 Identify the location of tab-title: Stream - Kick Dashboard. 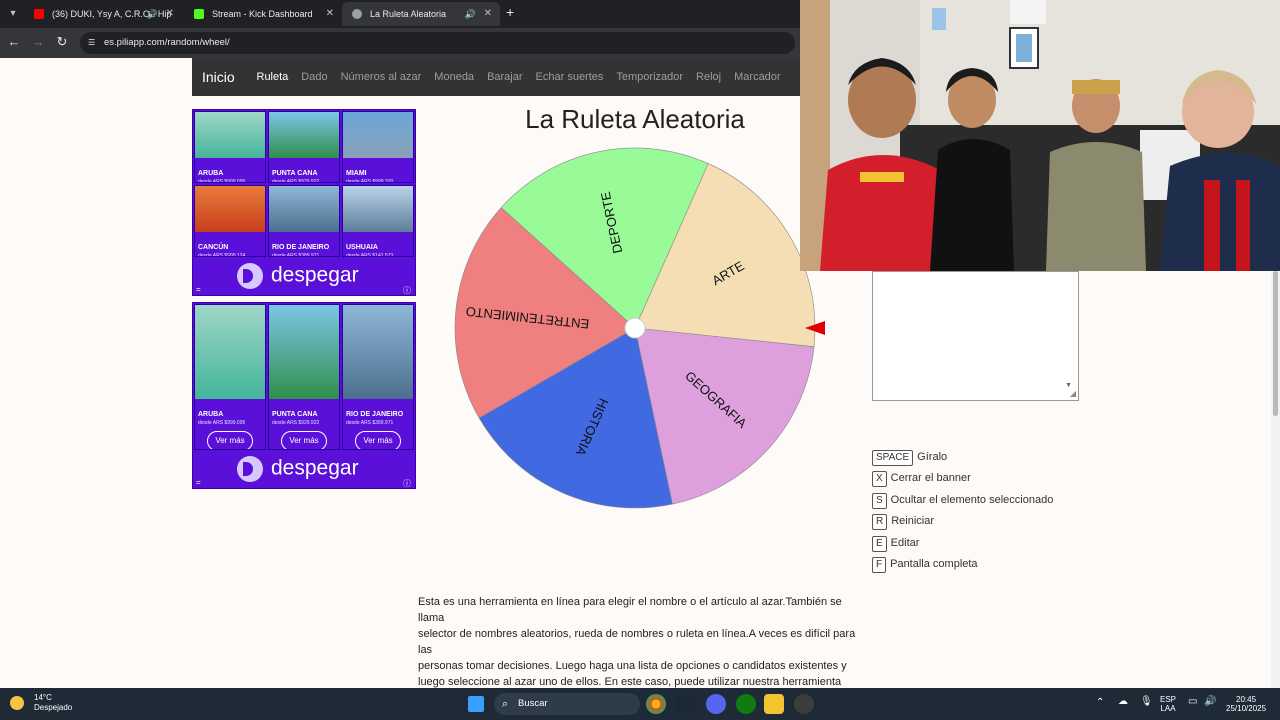
(262, 14).